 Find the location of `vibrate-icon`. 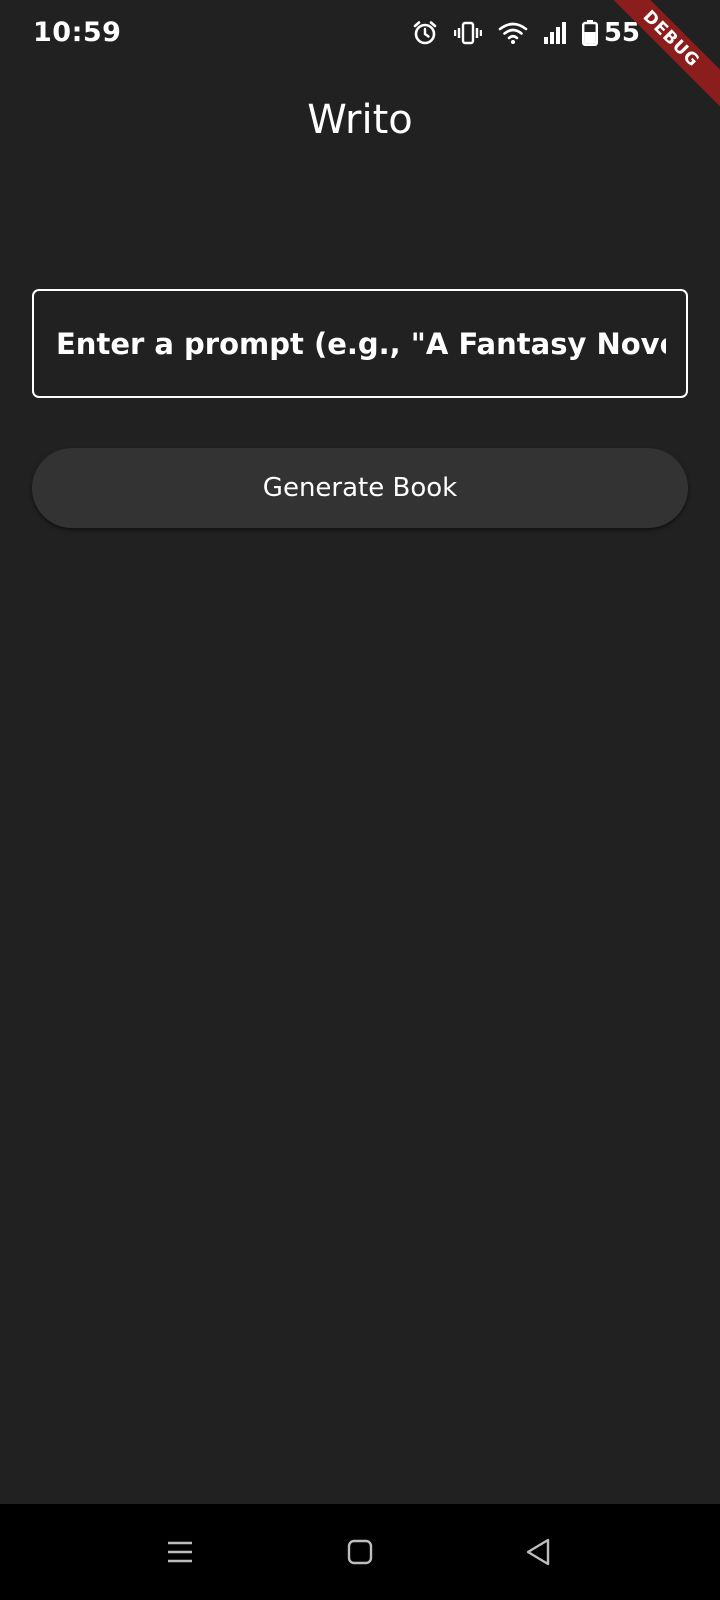

vibrate-icon is located at coordinates (467, 33).